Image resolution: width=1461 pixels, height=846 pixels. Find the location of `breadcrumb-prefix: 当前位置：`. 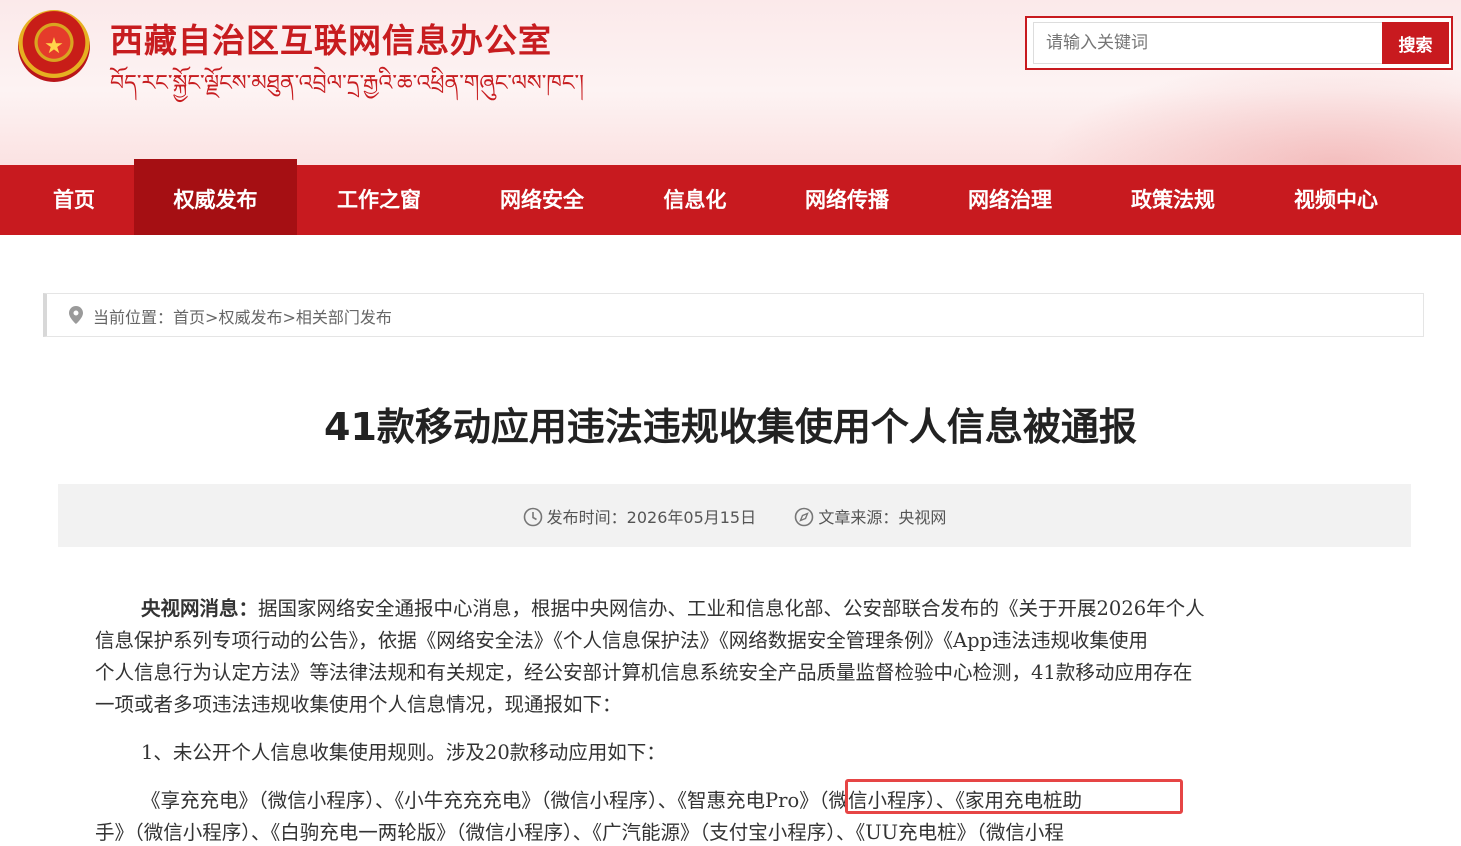

breadcrumb-prefix: 当前位置： is located at coordinates (133, 317).